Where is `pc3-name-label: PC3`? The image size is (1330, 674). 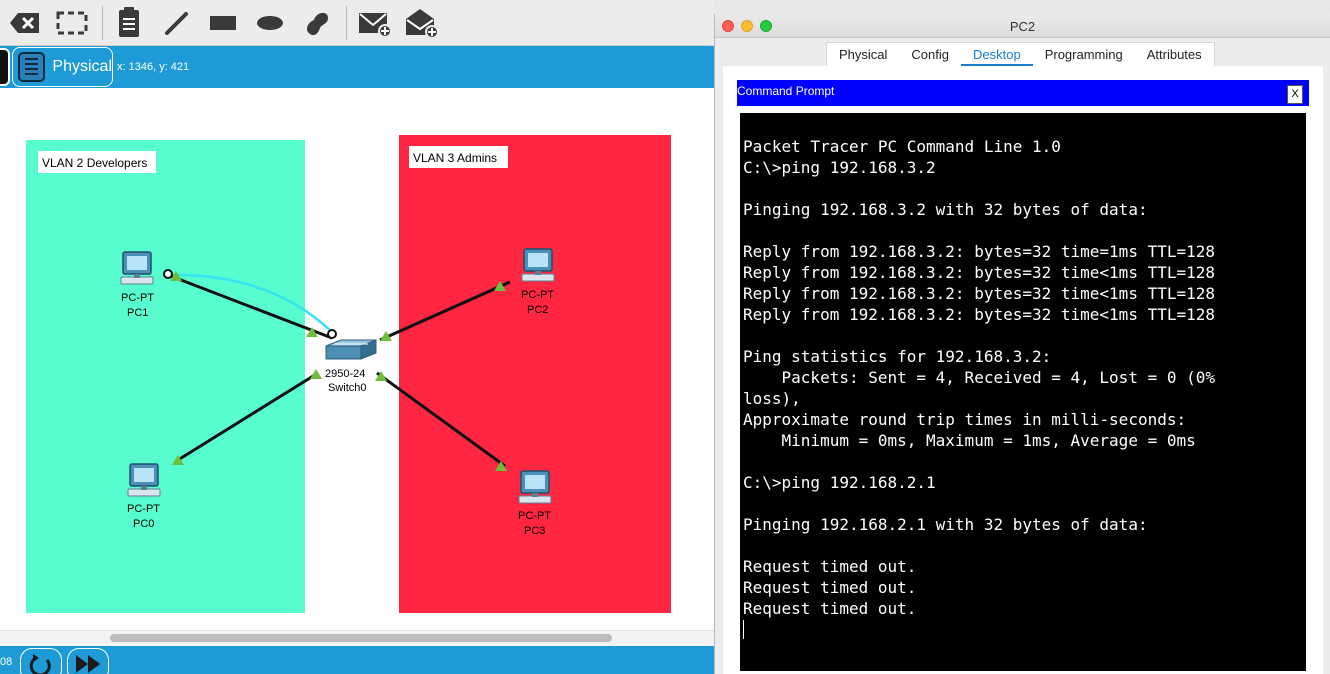 pc3-name-label: PC3 is located at coordinates (534, 531).